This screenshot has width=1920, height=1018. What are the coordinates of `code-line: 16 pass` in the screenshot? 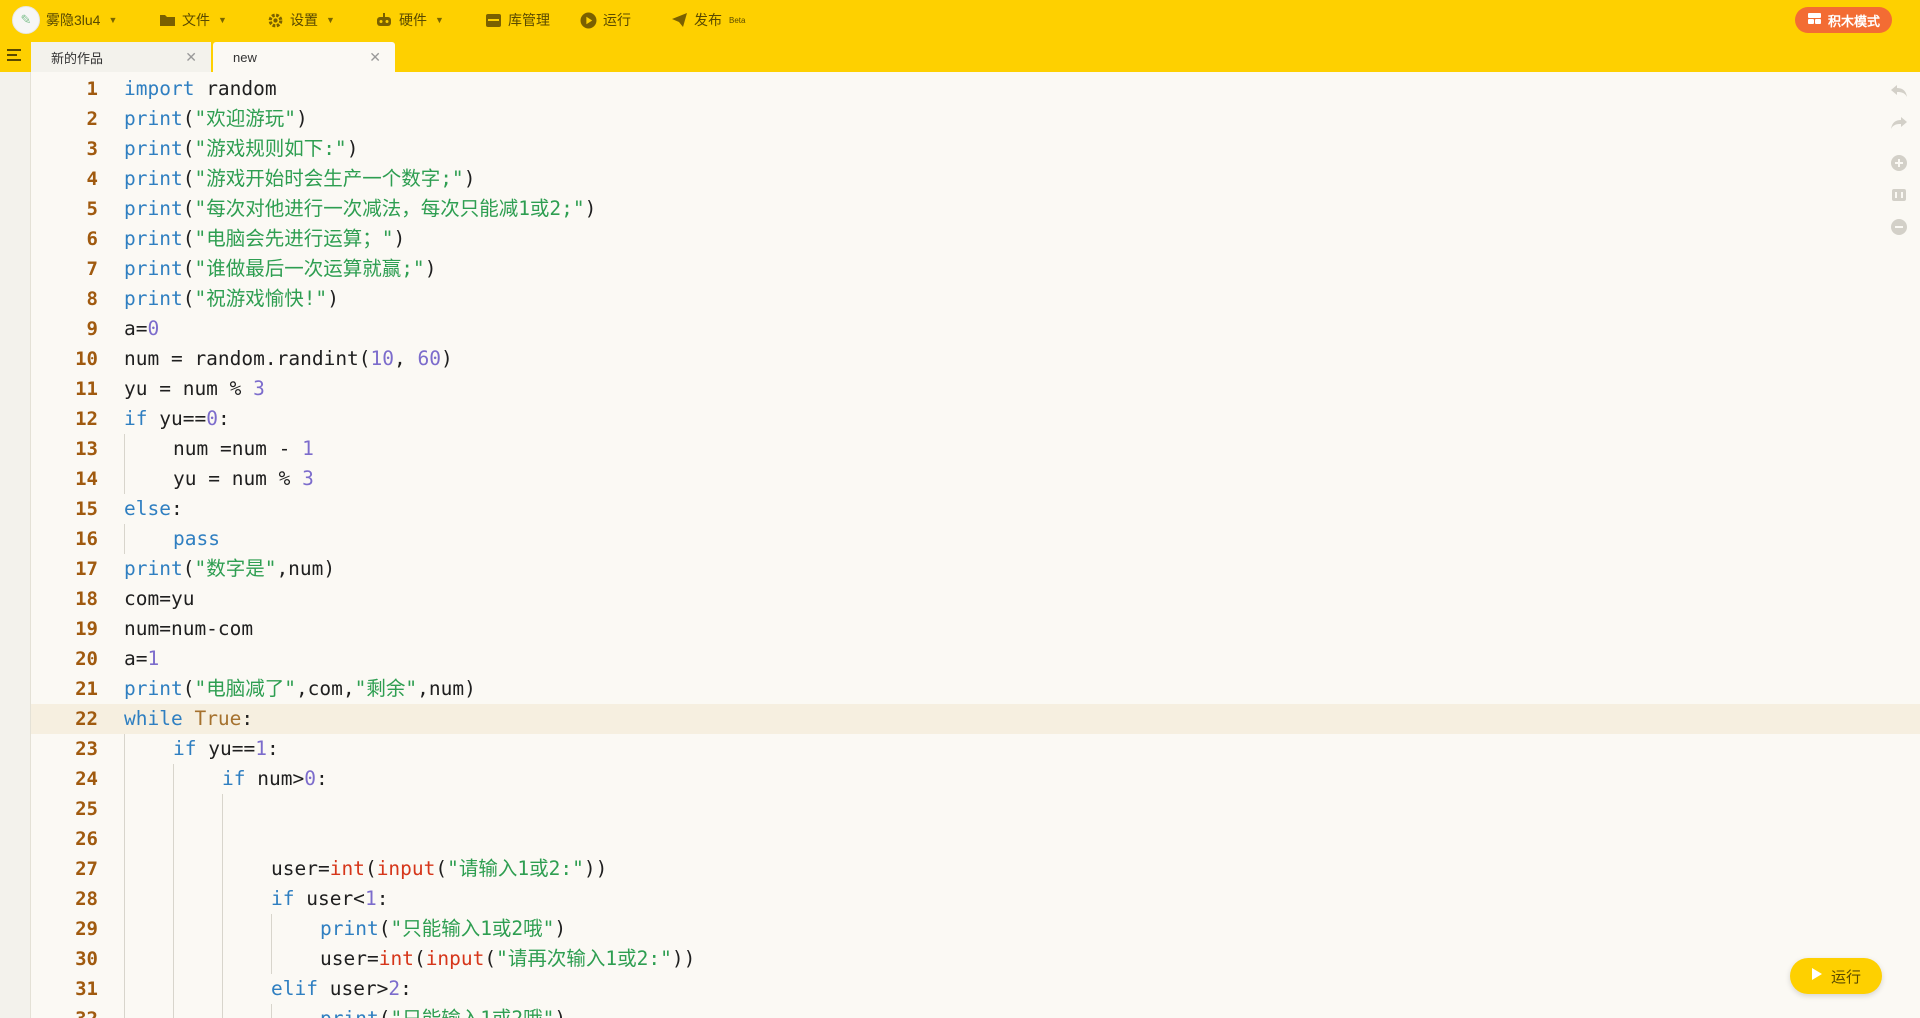 It's located at (975, 539).